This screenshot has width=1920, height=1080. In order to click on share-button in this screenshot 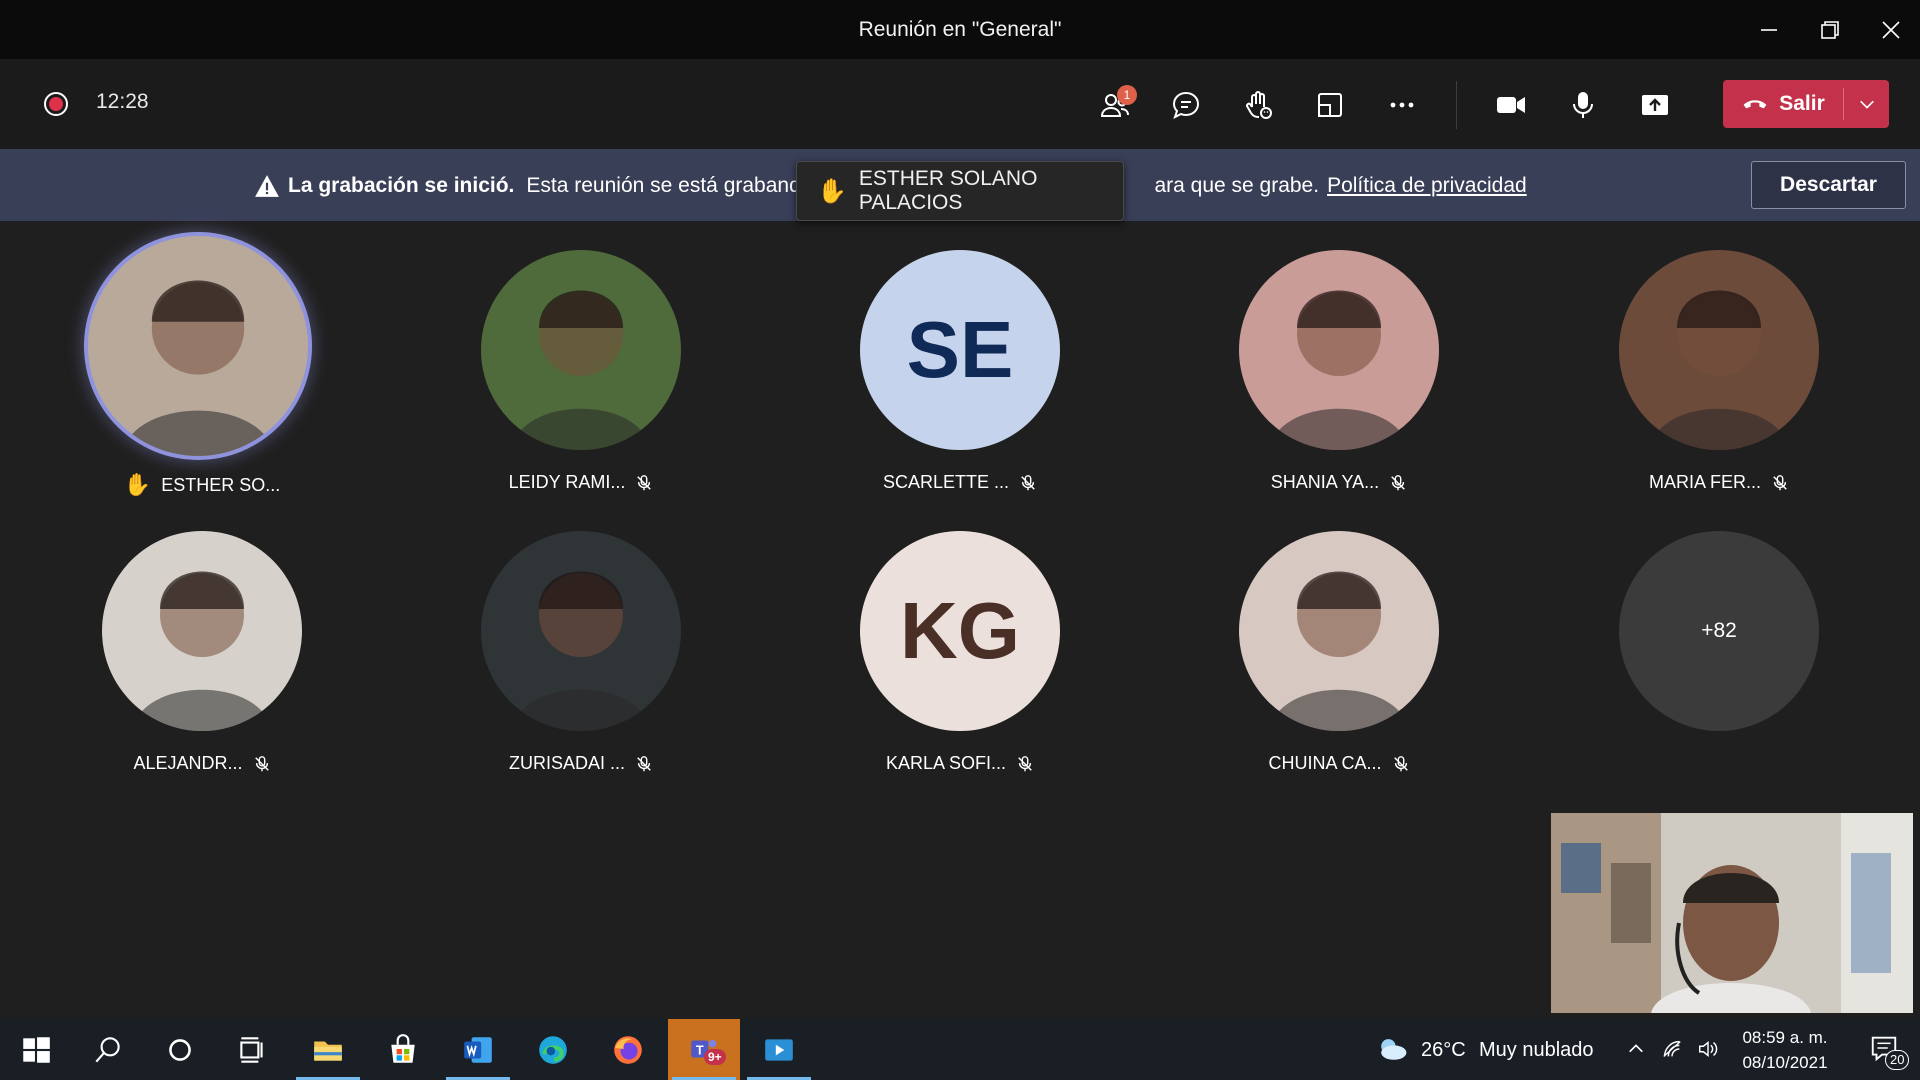, I will do `click(1655, 105)`.